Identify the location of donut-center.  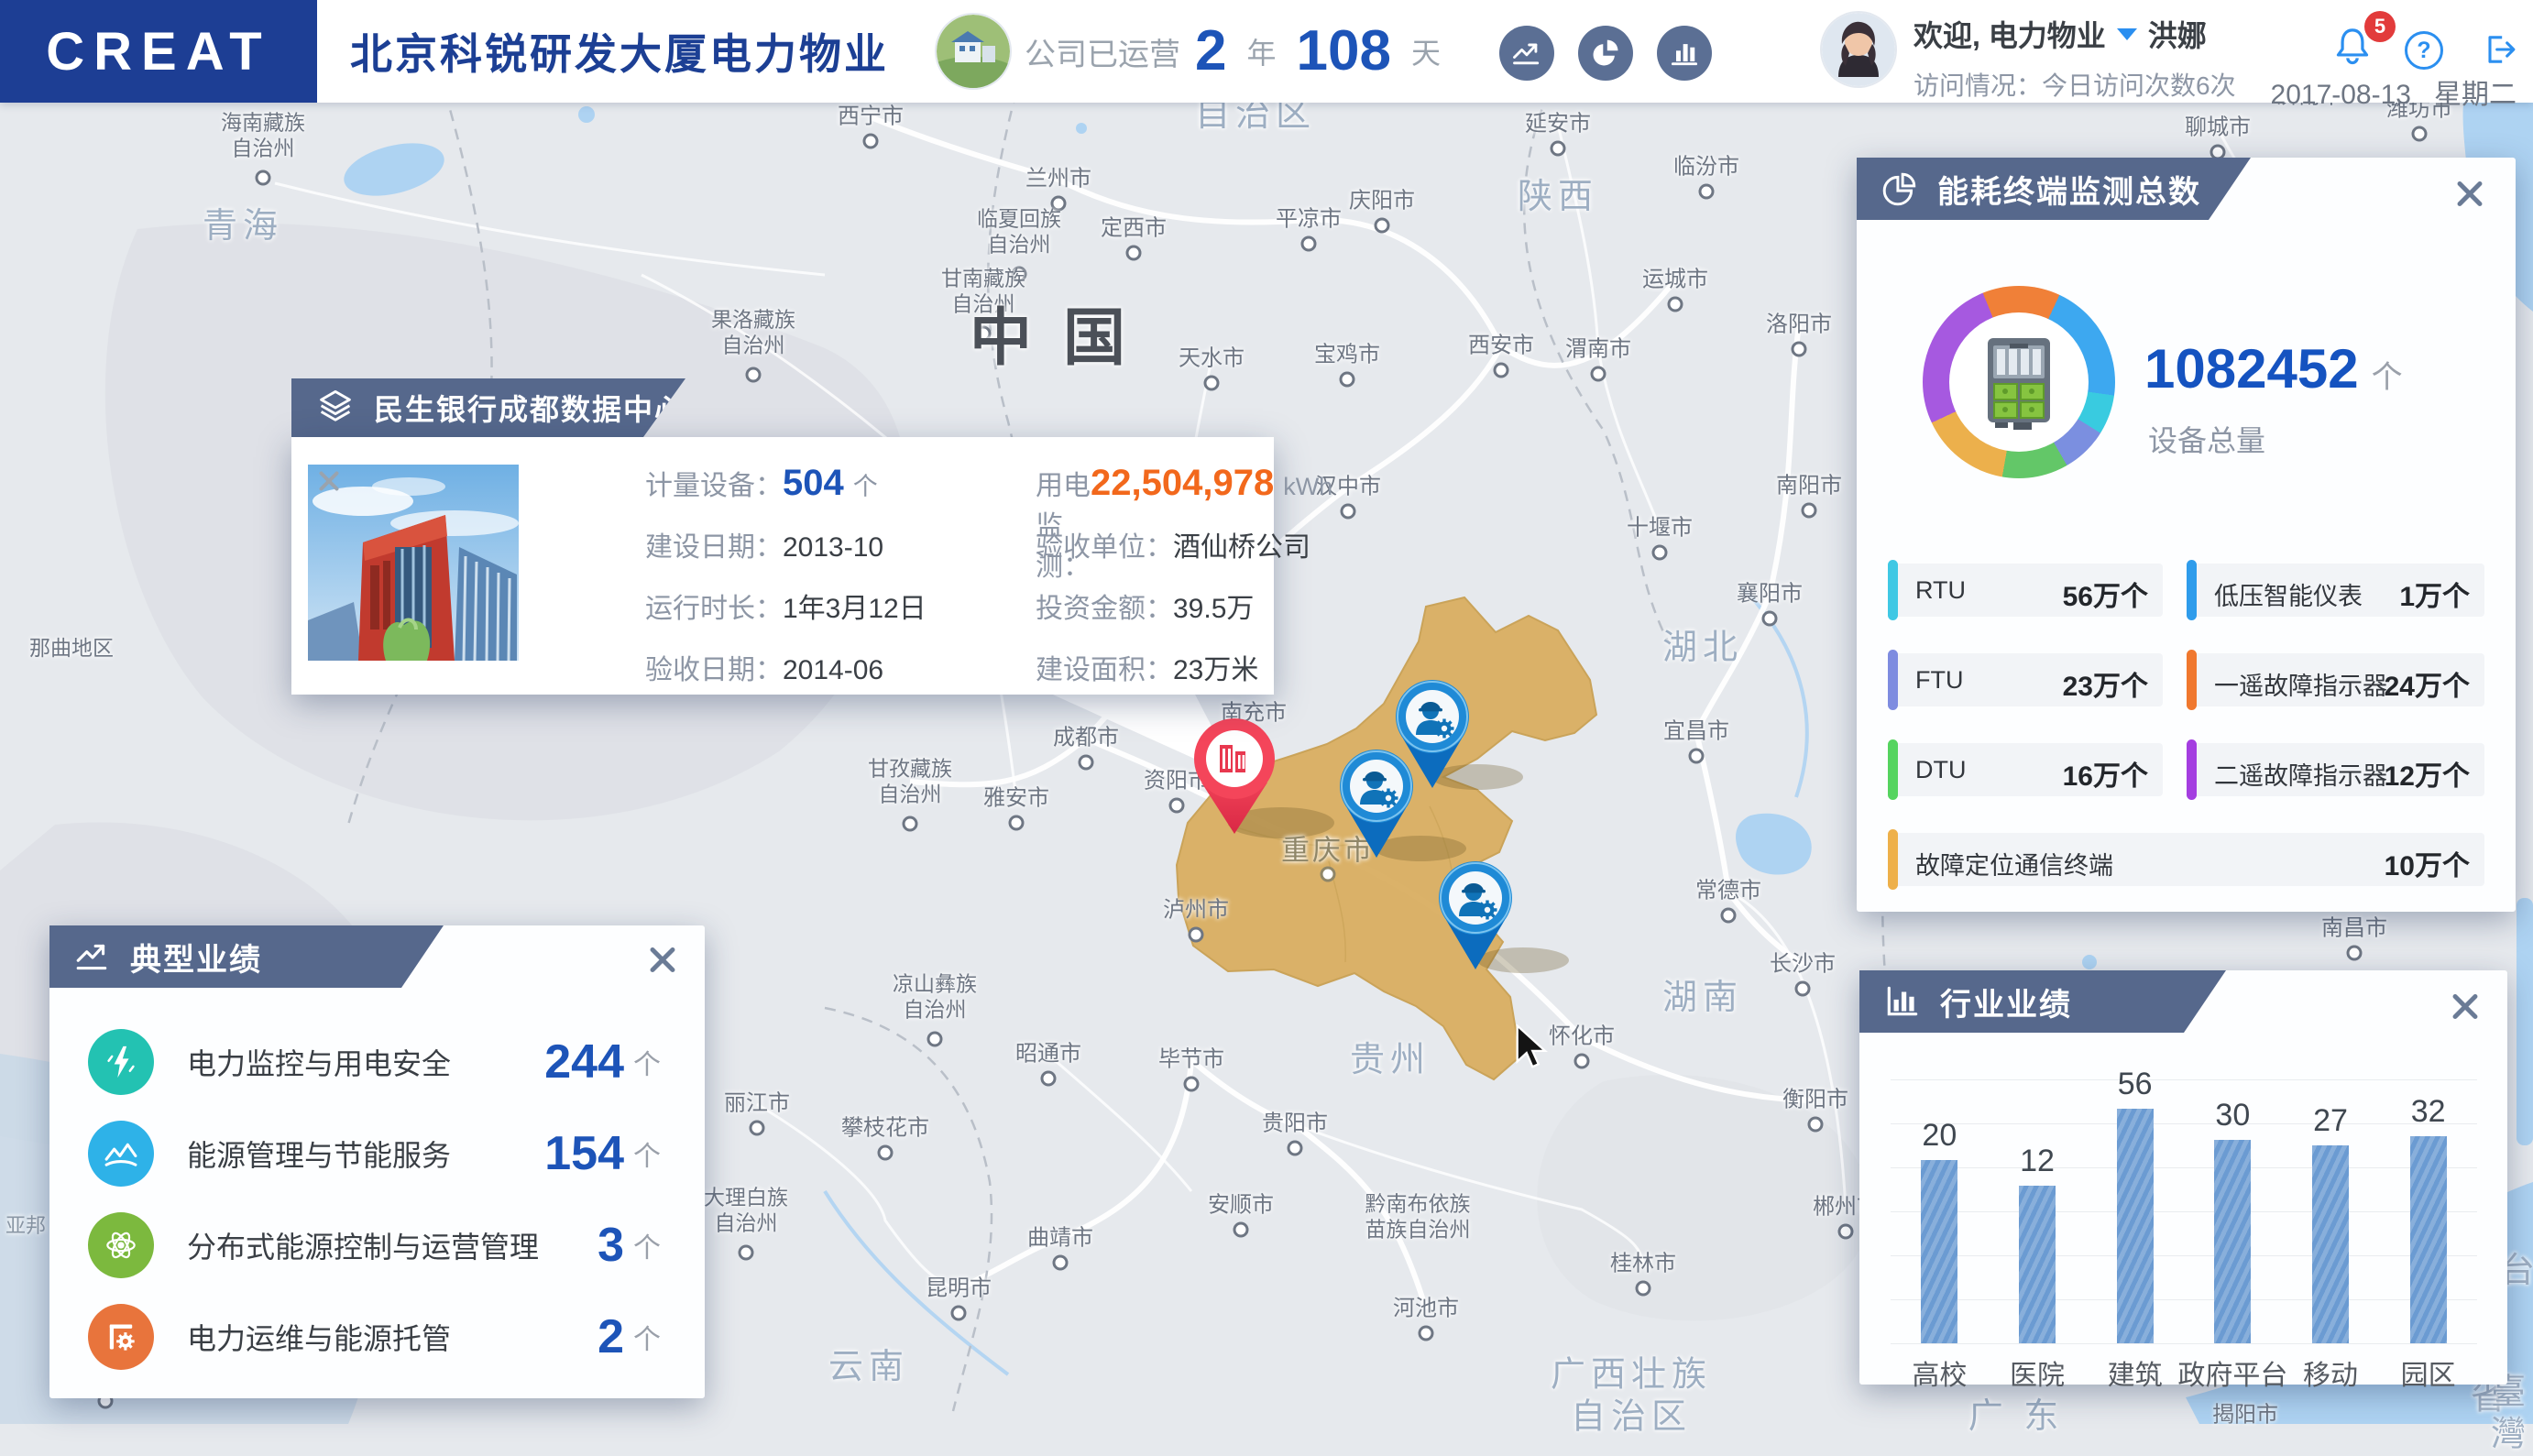
(2019, 382).